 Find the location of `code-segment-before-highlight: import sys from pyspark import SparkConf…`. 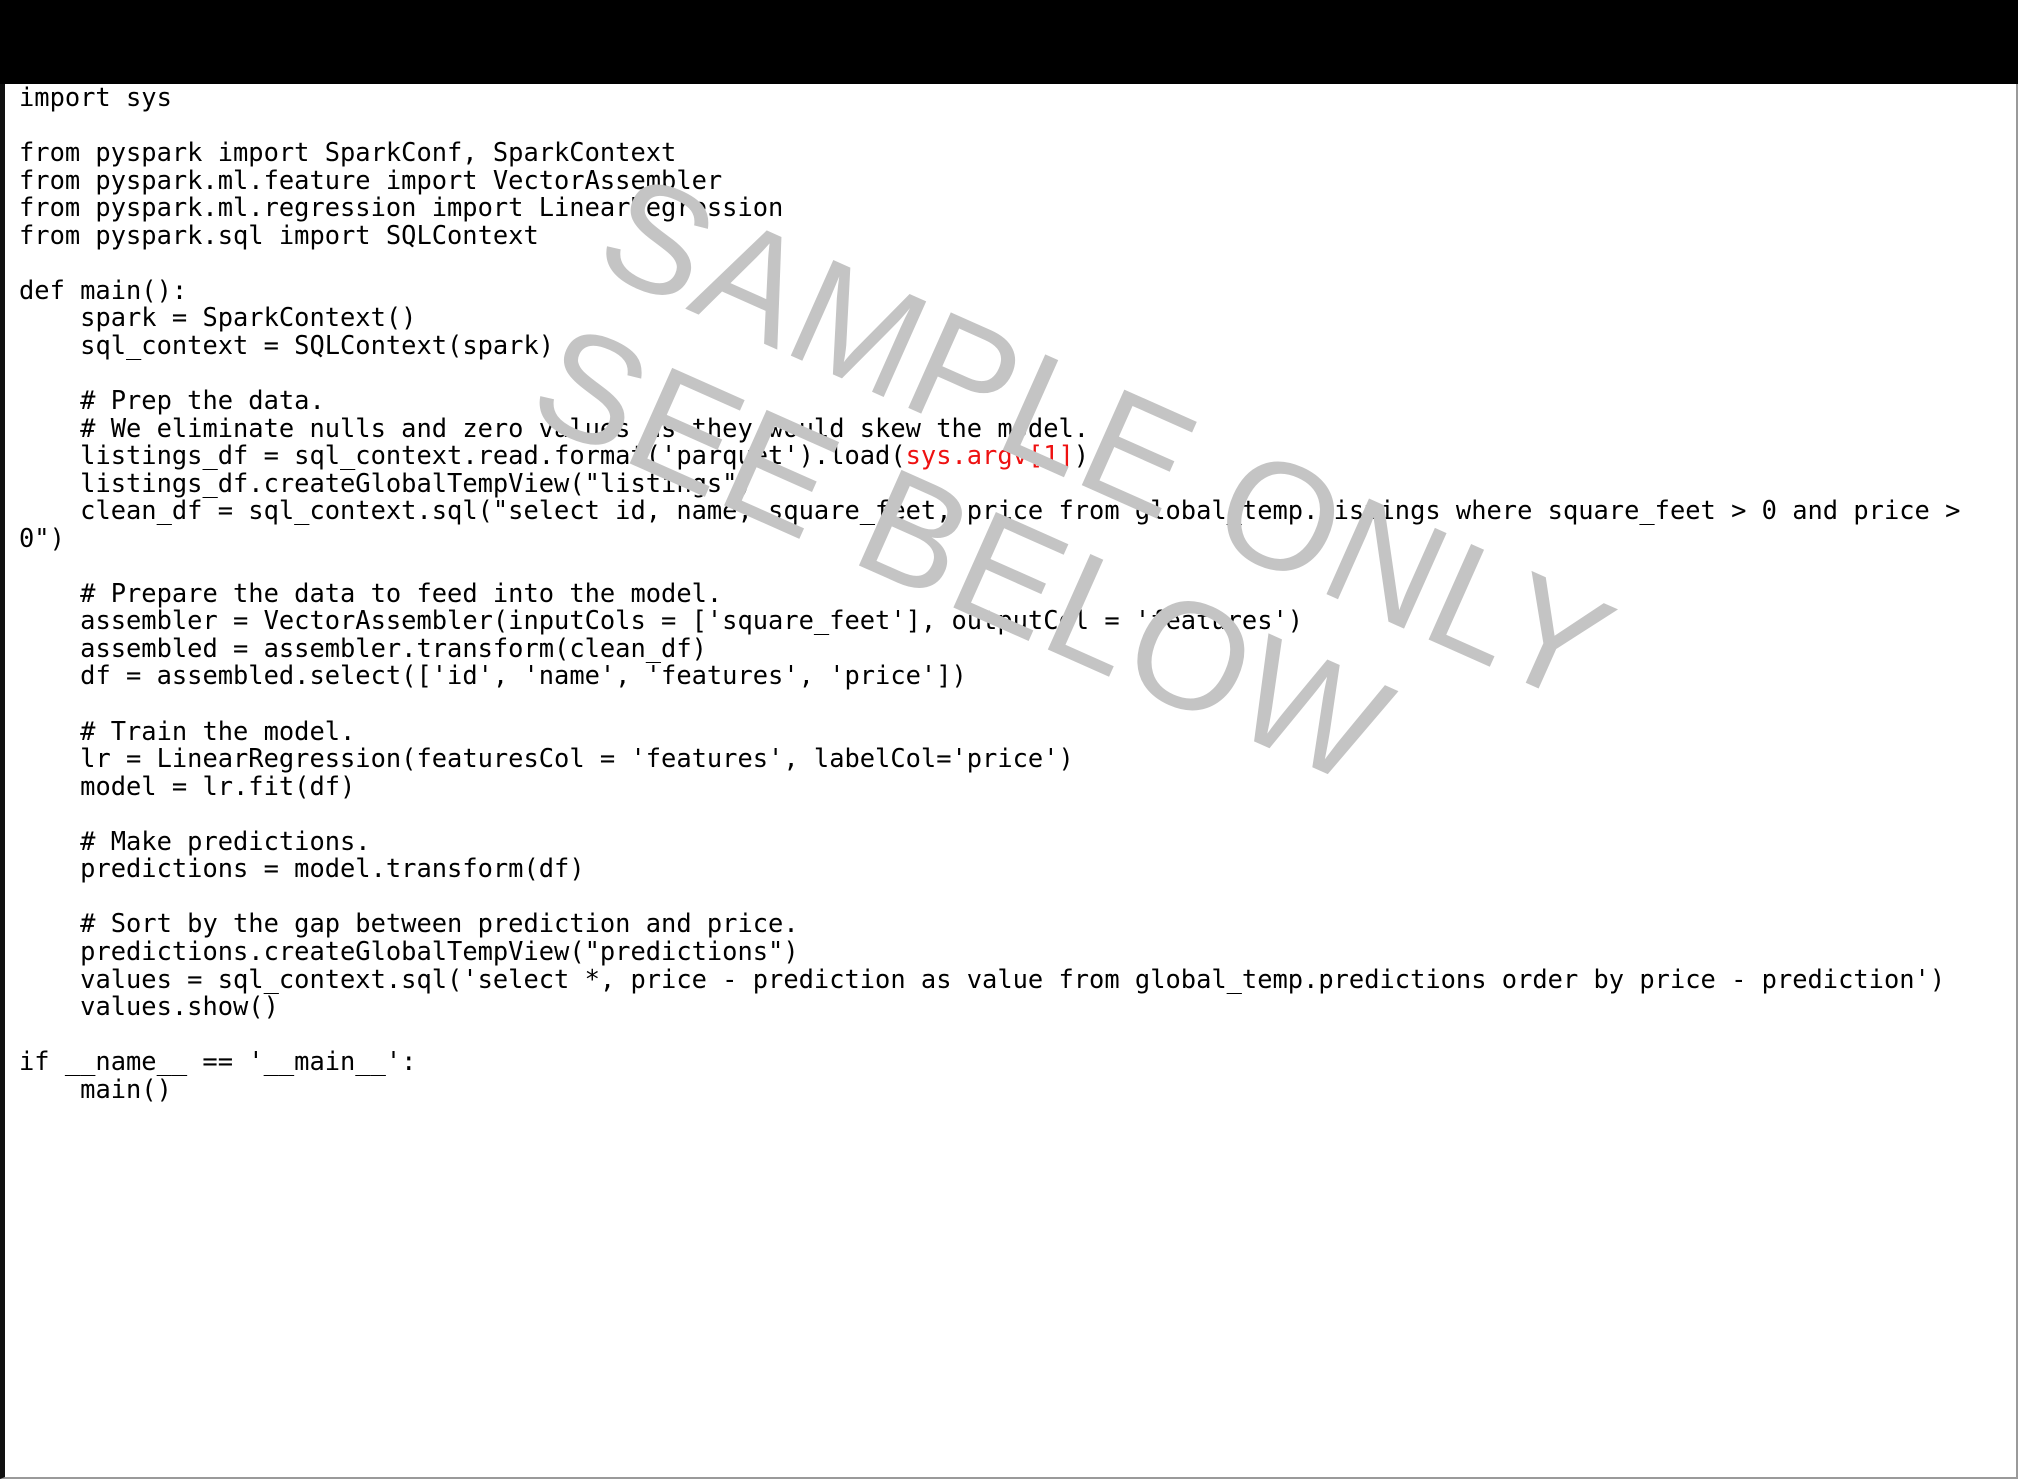

code-segment-before-highlight: import sys from pyspark import SparkConf… is located at coordinates (554, 276).